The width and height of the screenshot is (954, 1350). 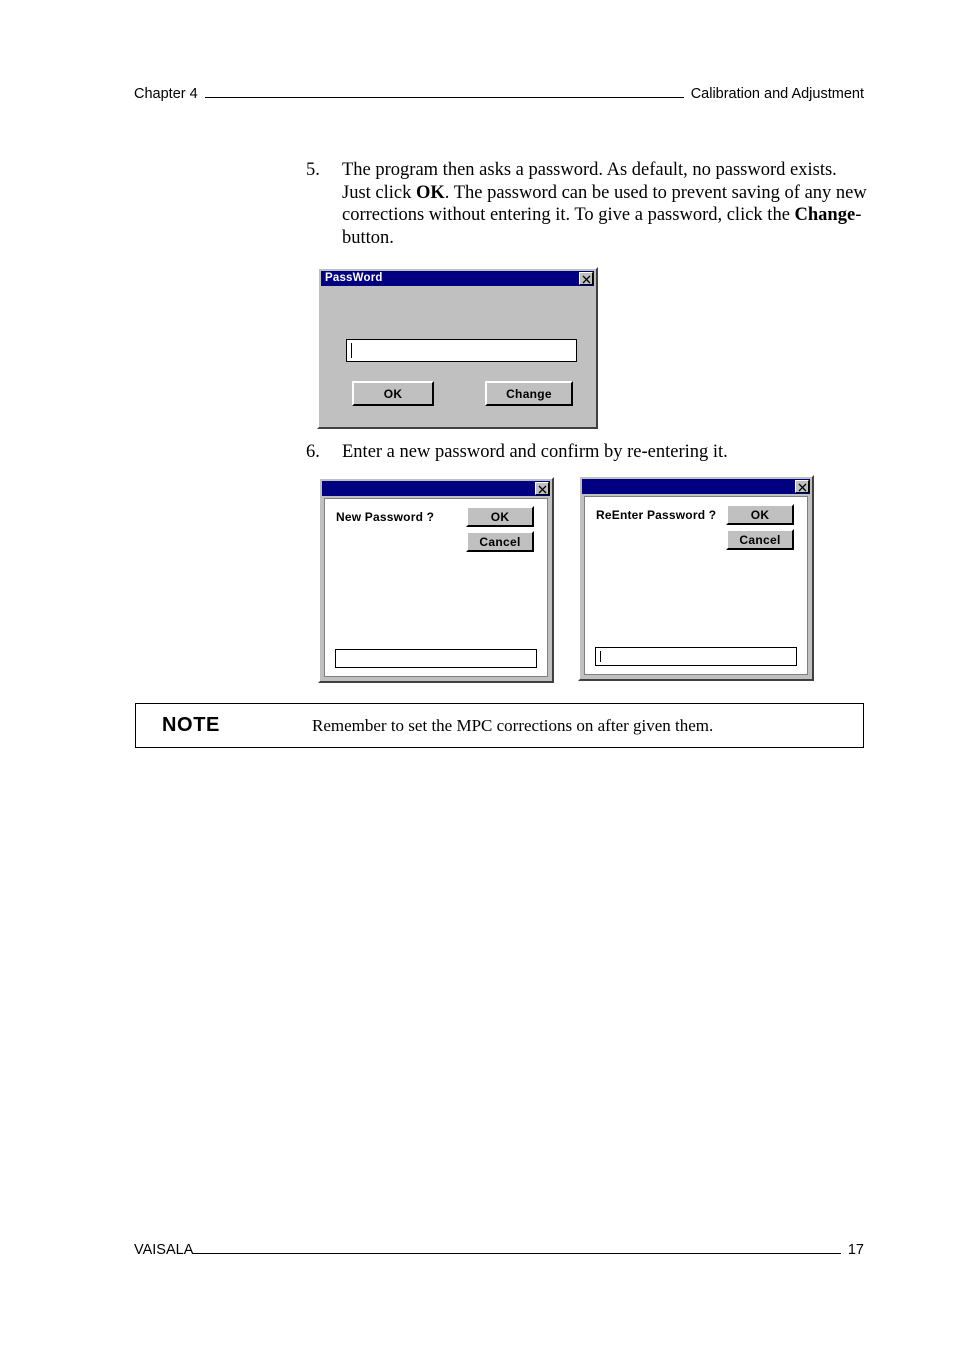 I want to click on reenter-password-dialog: ReEnter Password ? OK Cancel, so click(x=696, y=578).